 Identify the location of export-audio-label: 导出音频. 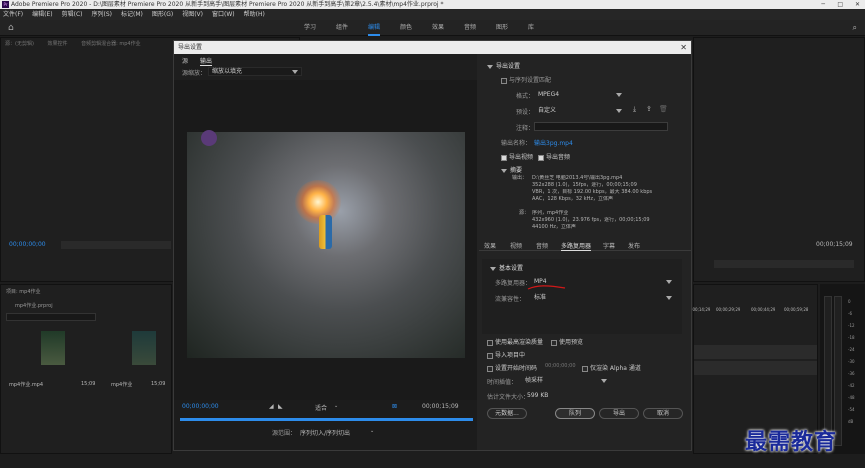
(558, 157).